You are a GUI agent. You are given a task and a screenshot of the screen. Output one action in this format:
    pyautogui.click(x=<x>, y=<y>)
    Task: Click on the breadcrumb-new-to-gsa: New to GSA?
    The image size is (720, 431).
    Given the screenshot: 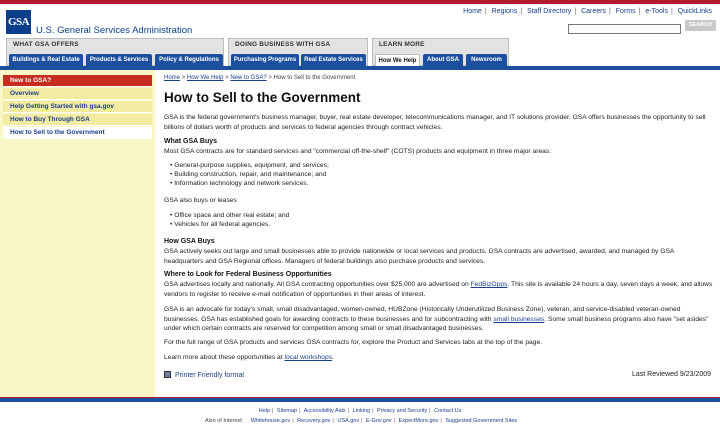 What is the action you would take?
    pyautogui.click(x=248, y=78)
    